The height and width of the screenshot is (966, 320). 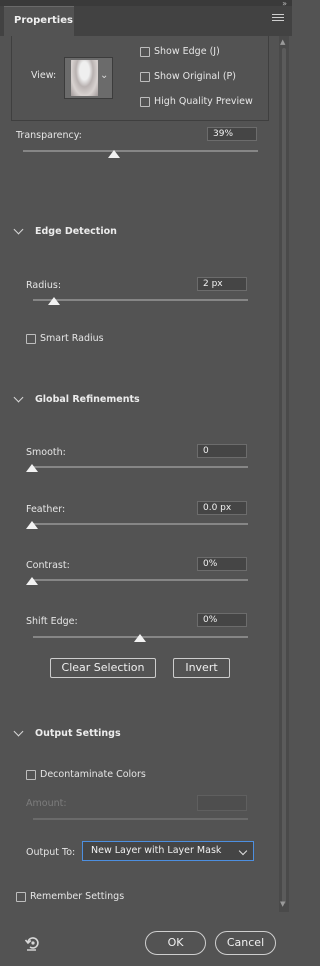 What do you see at coordinates (84, 78) in the screenshot?
I see `view-mode-thumbnail` at bounding box center [84, 78].